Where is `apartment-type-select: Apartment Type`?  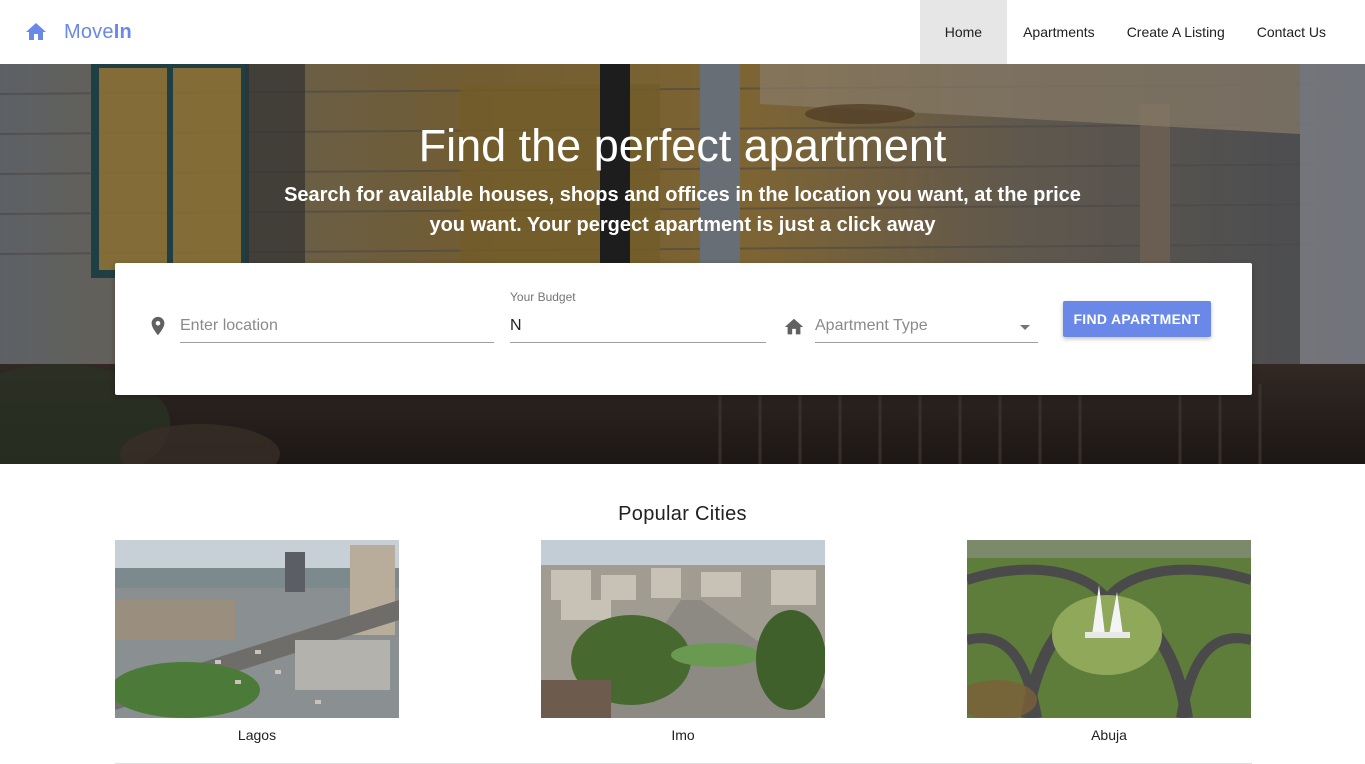 apartment-type-select: Apartment Type is located at coordinates (926, 328).